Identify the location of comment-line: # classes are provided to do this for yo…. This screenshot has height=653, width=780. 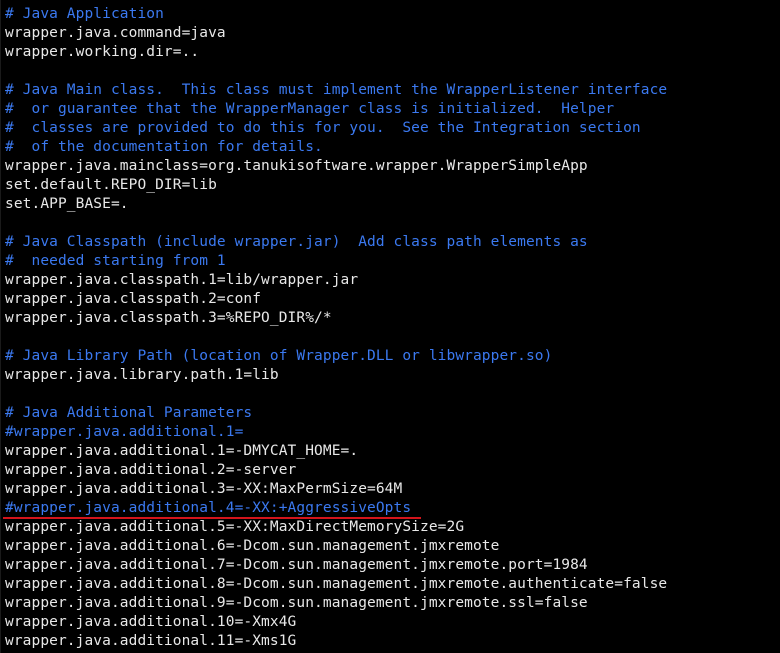
(336, 128).